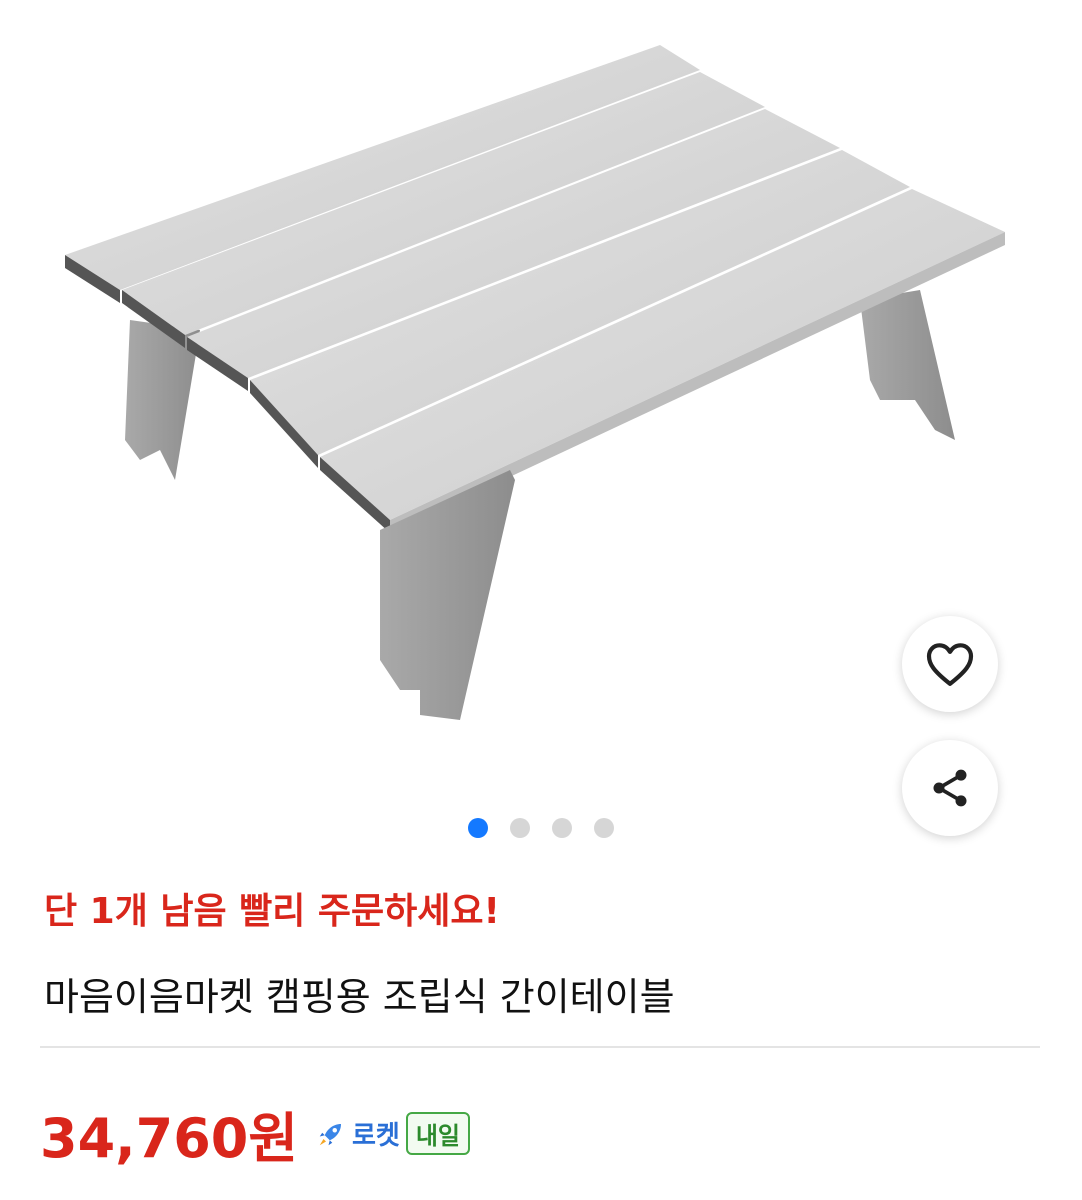 The image size is (1082, 1200). What do you see at coordinates (376, 1136) in the screenshot?
I see `rocket-label: 로켓` at bounding box center [376, 1136].